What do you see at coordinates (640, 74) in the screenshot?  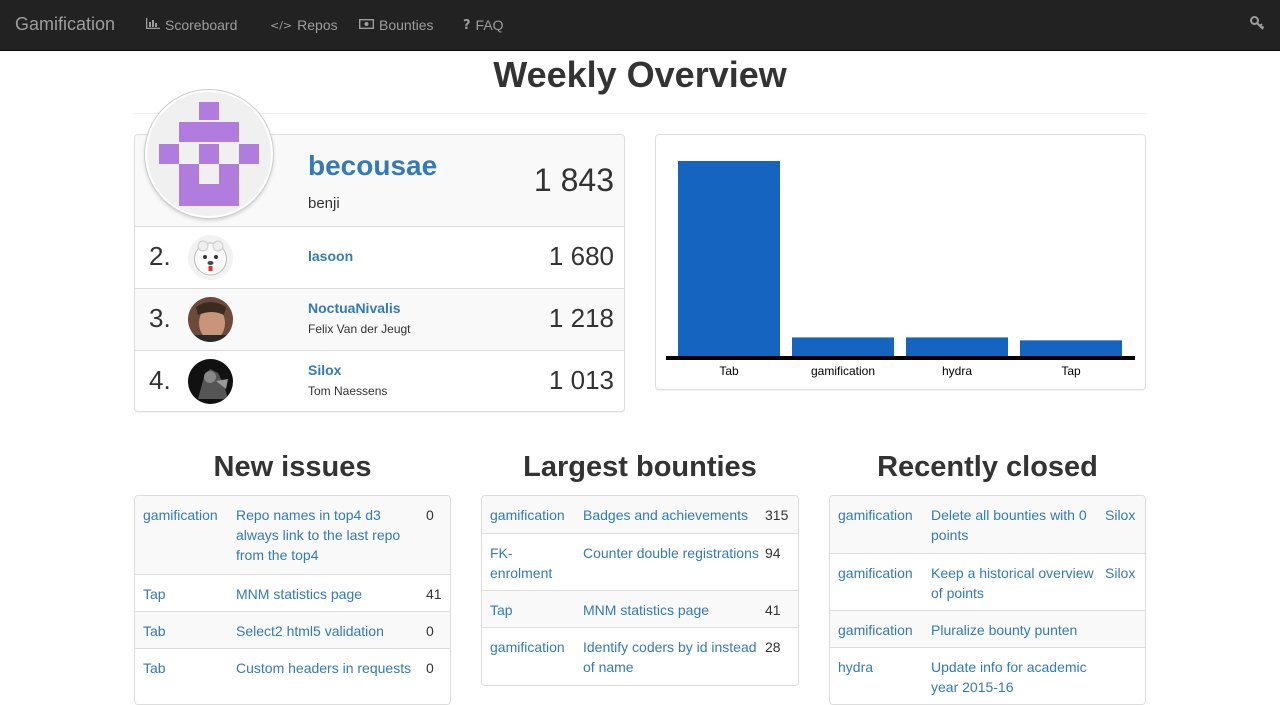 I see `page-title: Weekly Overview` at bounding box center [640, 74].